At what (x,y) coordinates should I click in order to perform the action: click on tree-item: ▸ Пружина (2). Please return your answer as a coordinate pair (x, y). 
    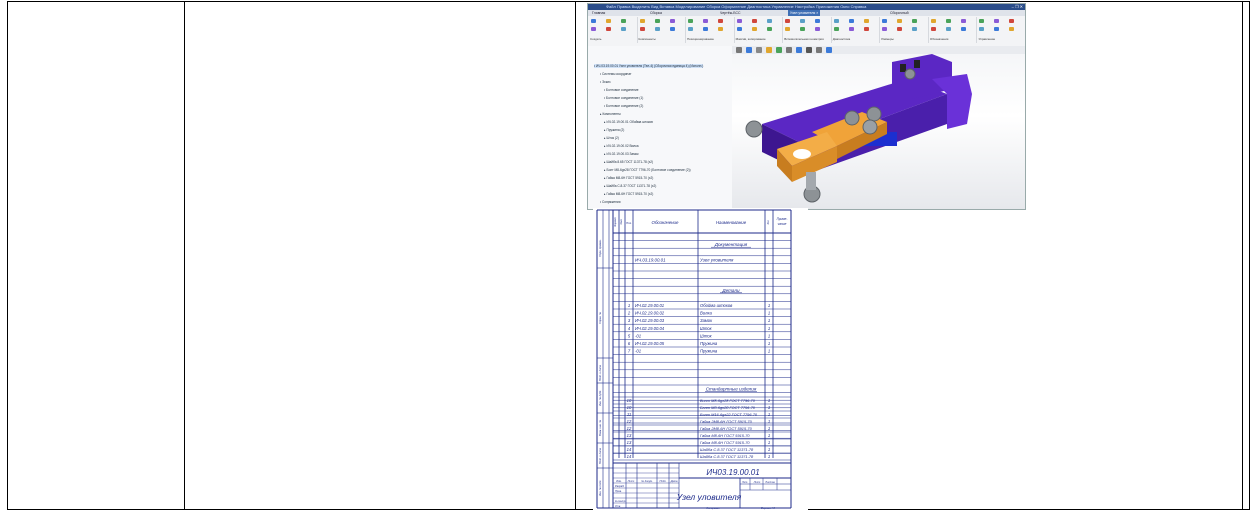
    Looking at the image, I should click on (614, 130).